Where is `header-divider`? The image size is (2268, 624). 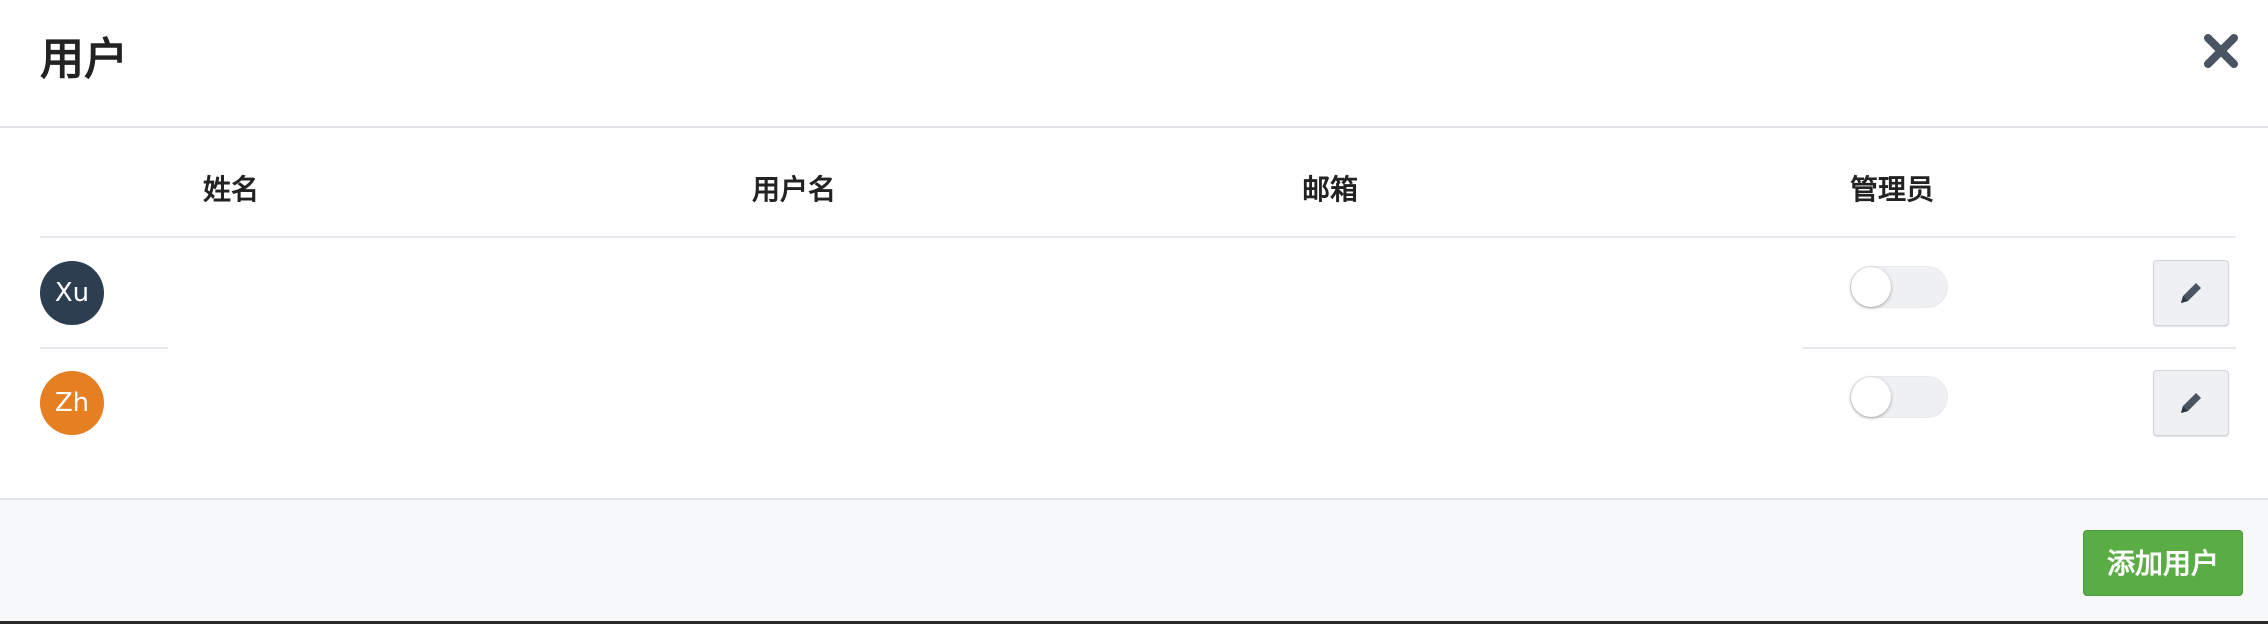 header-divider is located at coordinates (1138, 237).